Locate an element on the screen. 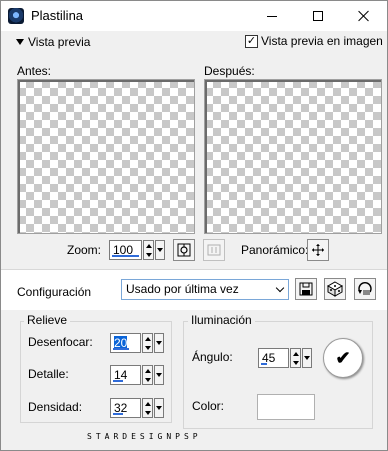 This screenshot has height=451, width=388. blur-spinner is located at coordinates (147, 343).